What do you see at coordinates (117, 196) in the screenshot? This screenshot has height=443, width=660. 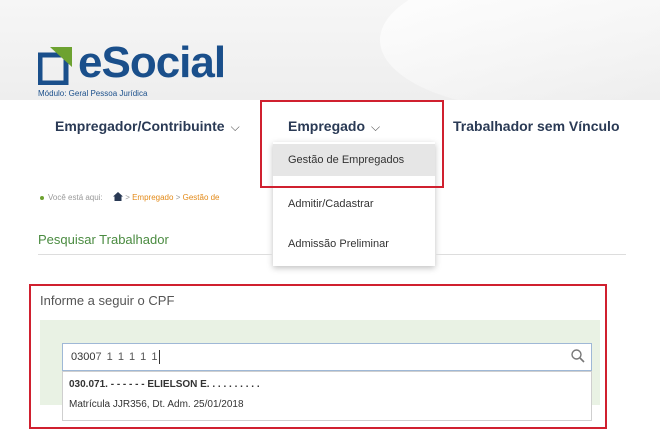 I see `home-icon` at bounding box center [117, 196].